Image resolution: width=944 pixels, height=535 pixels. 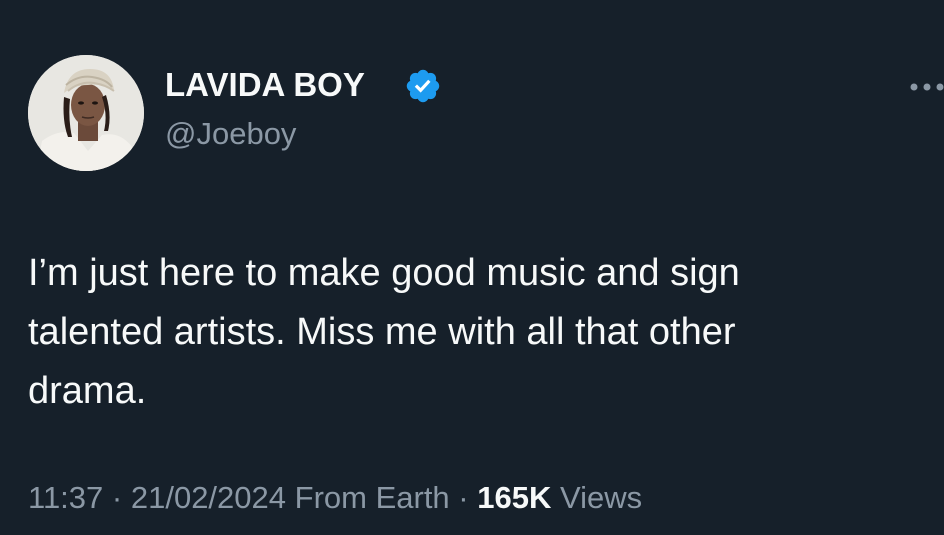 What do you see at coordinates (925, 87) in the screenshot?
I see `more-options-icon` at bounding box center [925, 87].